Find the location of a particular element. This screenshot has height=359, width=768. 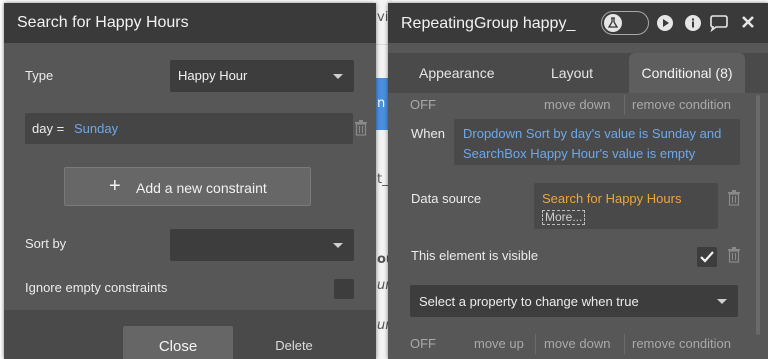

condition-toolbar: OFF move down remove condition is located at coordinates (578, 105).